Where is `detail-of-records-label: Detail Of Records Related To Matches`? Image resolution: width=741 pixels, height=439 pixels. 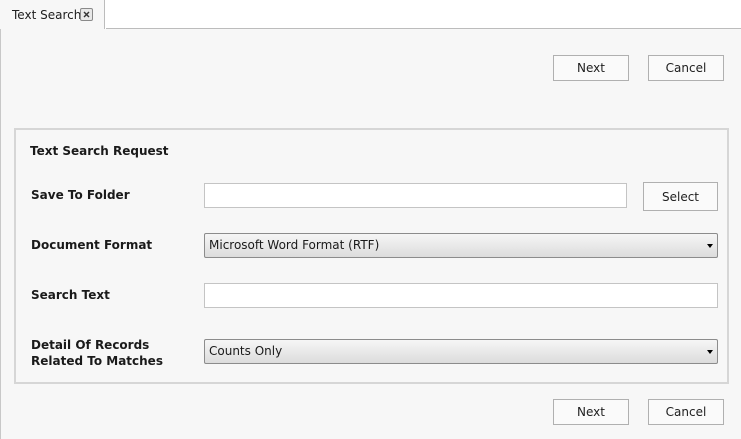
detail-of-records-label: Detail Of Records Related To Matches is located at coordinates (97, 353).